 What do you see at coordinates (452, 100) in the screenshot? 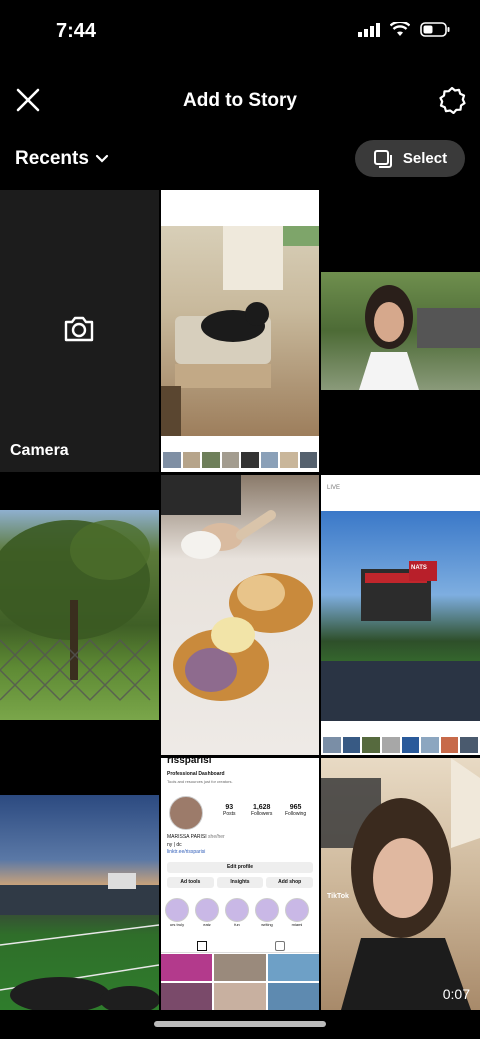
I see `gear-icon` at bounding box center [452, 100].